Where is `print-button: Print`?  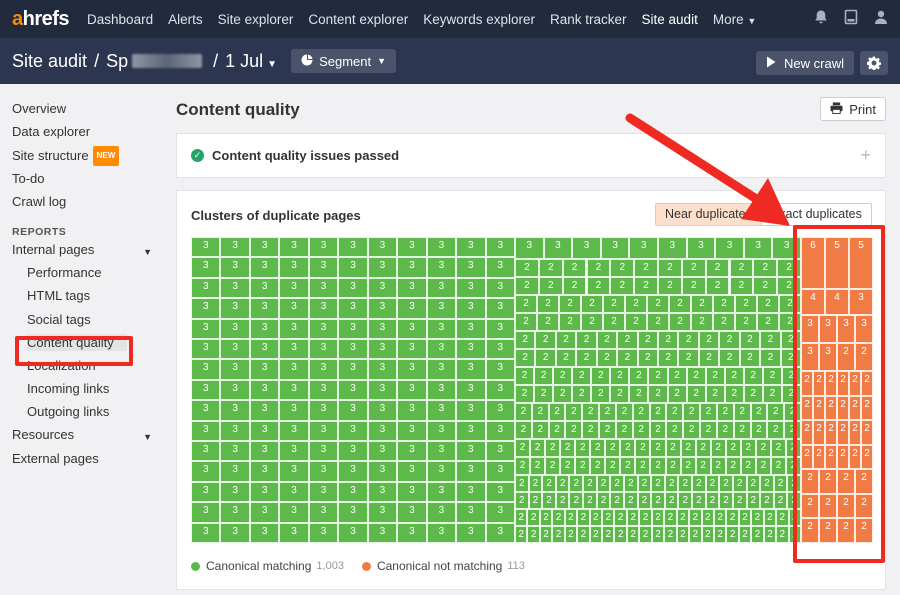 print-button: Print is located at coordinates (853, 109).